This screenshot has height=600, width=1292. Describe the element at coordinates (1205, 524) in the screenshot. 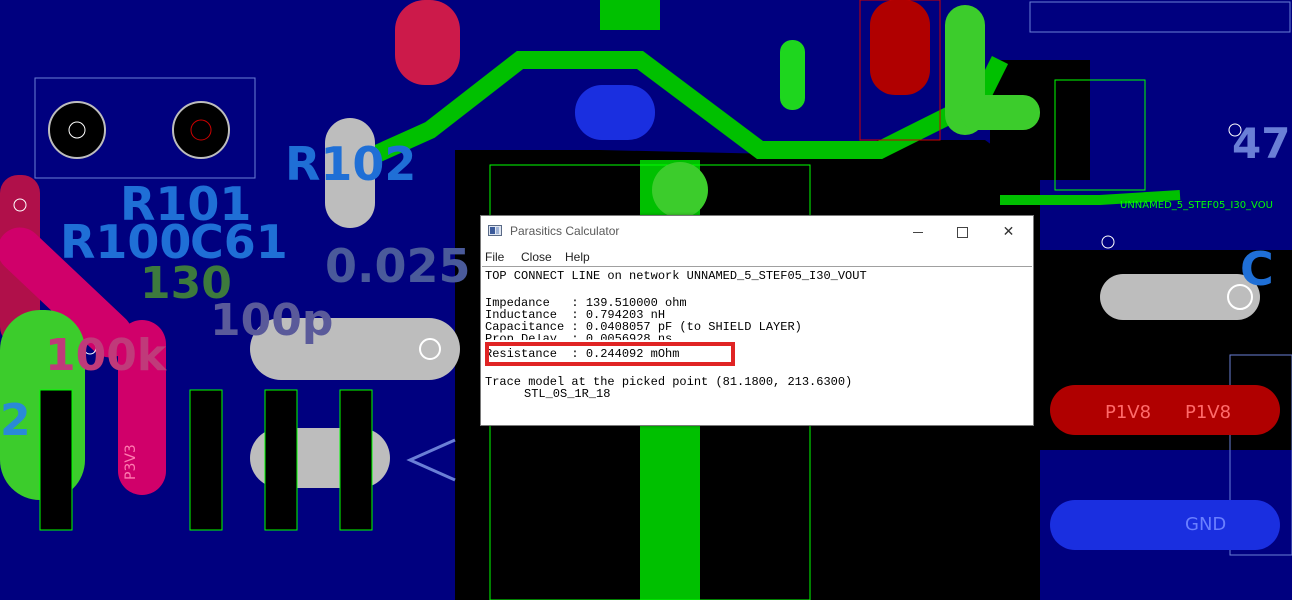

I see `silk-gnd: GND` at that location.